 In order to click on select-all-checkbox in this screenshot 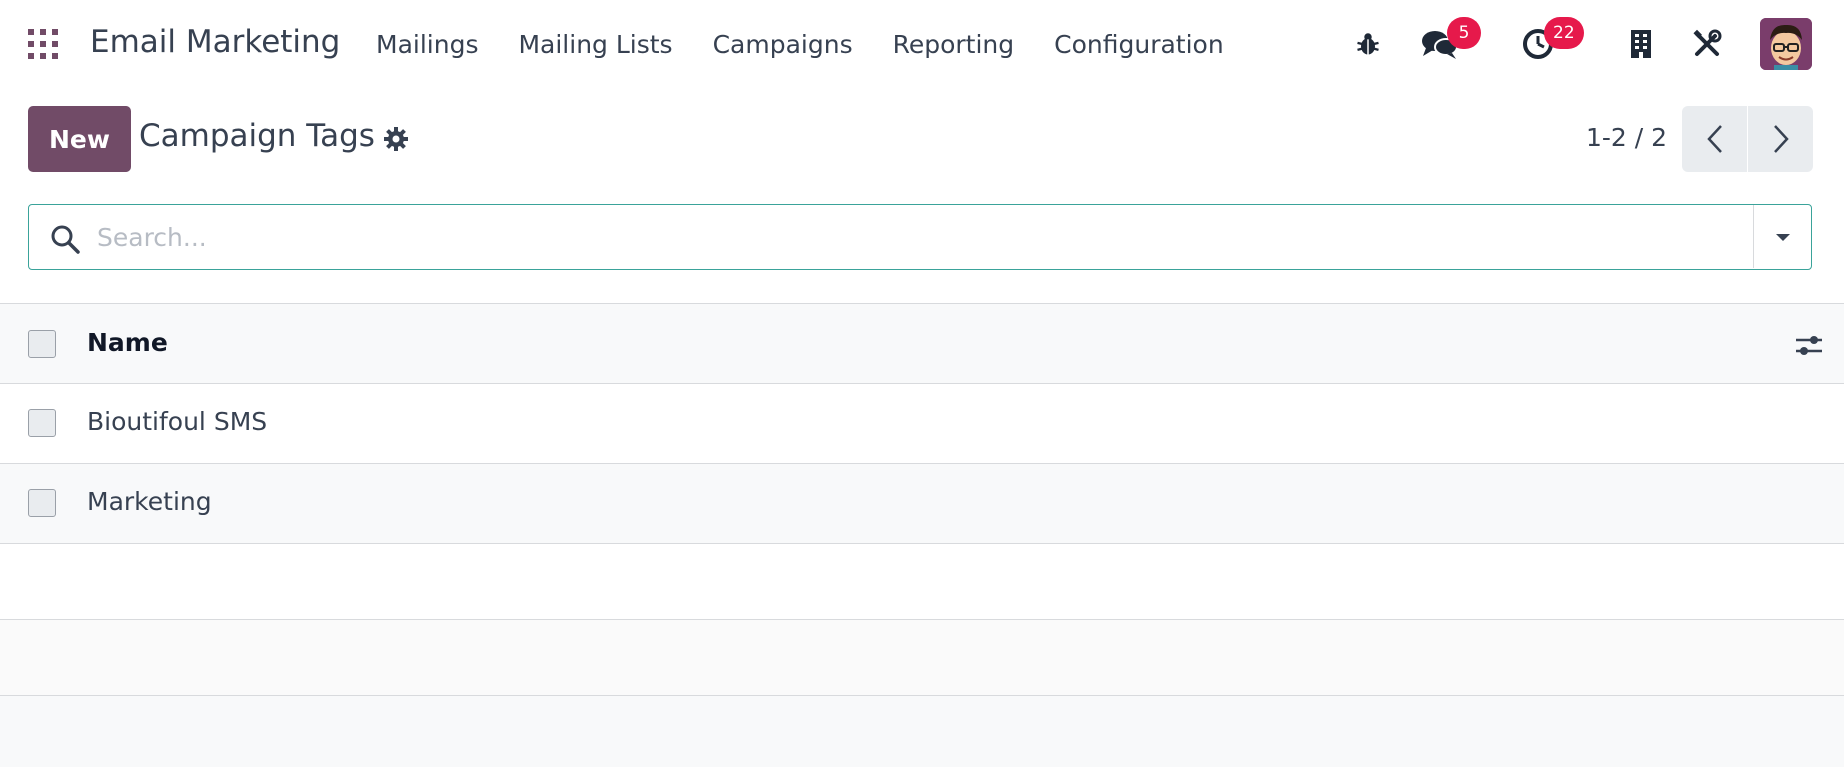, I will do `click(42, 344)`.